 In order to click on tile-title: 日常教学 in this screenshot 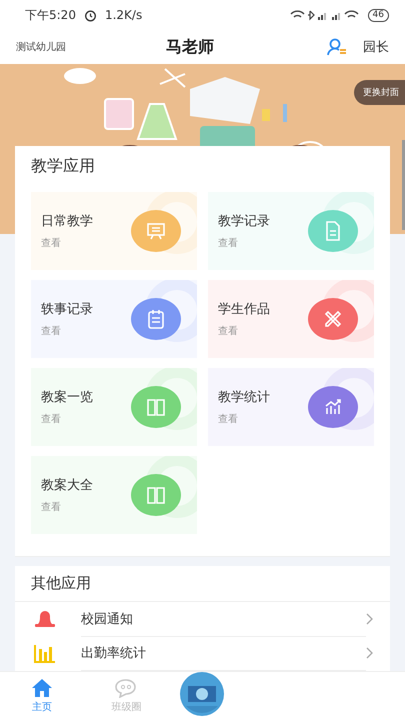, I will do `click(67, 221)`.